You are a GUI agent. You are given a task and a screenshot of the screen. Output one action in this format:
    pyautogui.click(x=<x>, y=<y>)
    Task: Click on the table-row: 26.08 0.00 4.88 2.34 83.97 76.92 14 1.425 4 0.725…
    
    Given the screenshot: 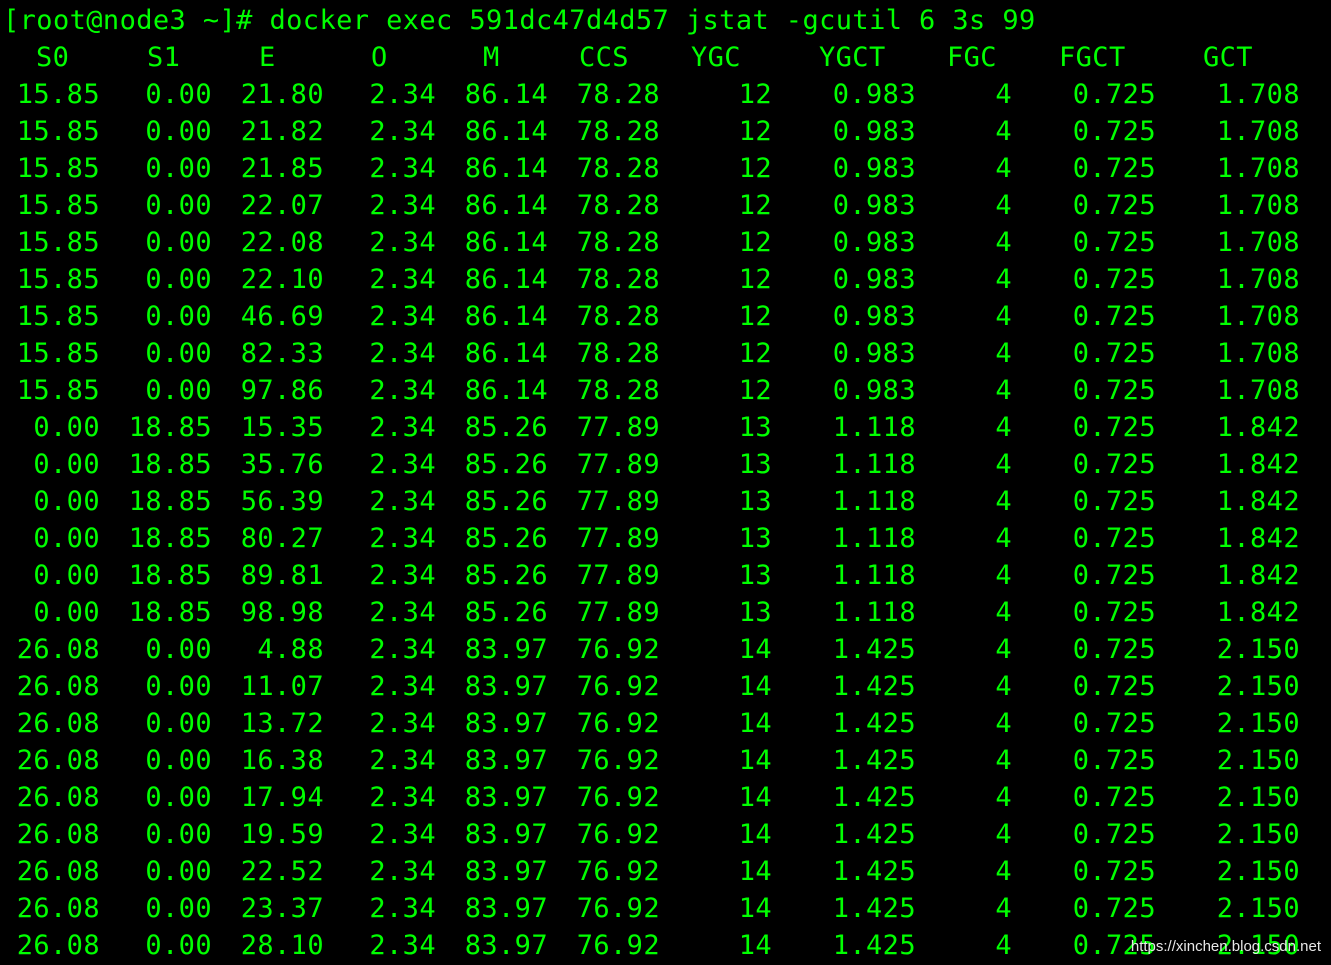 What is the action you would take?
    pyautogui.click(x=665, y=649)
    